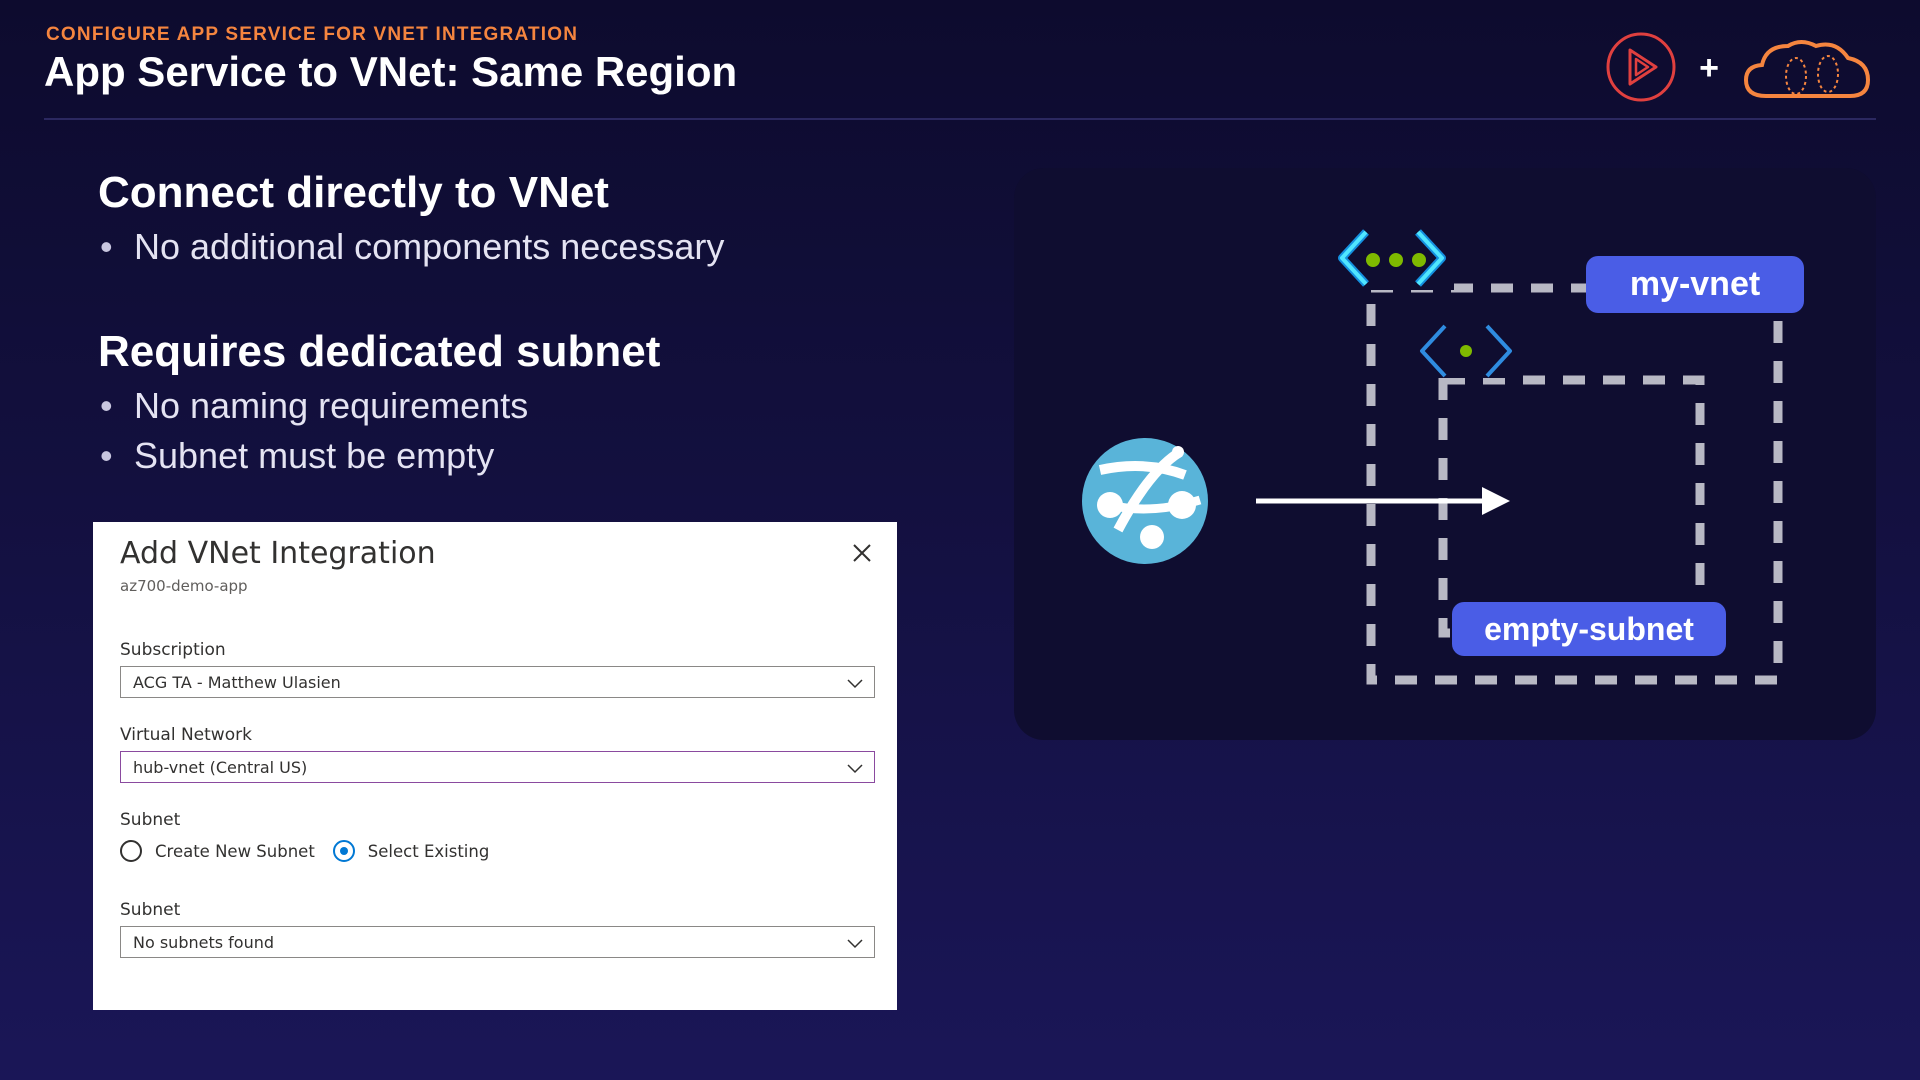  I want to click on vnet-icon, so click(1392, 259).